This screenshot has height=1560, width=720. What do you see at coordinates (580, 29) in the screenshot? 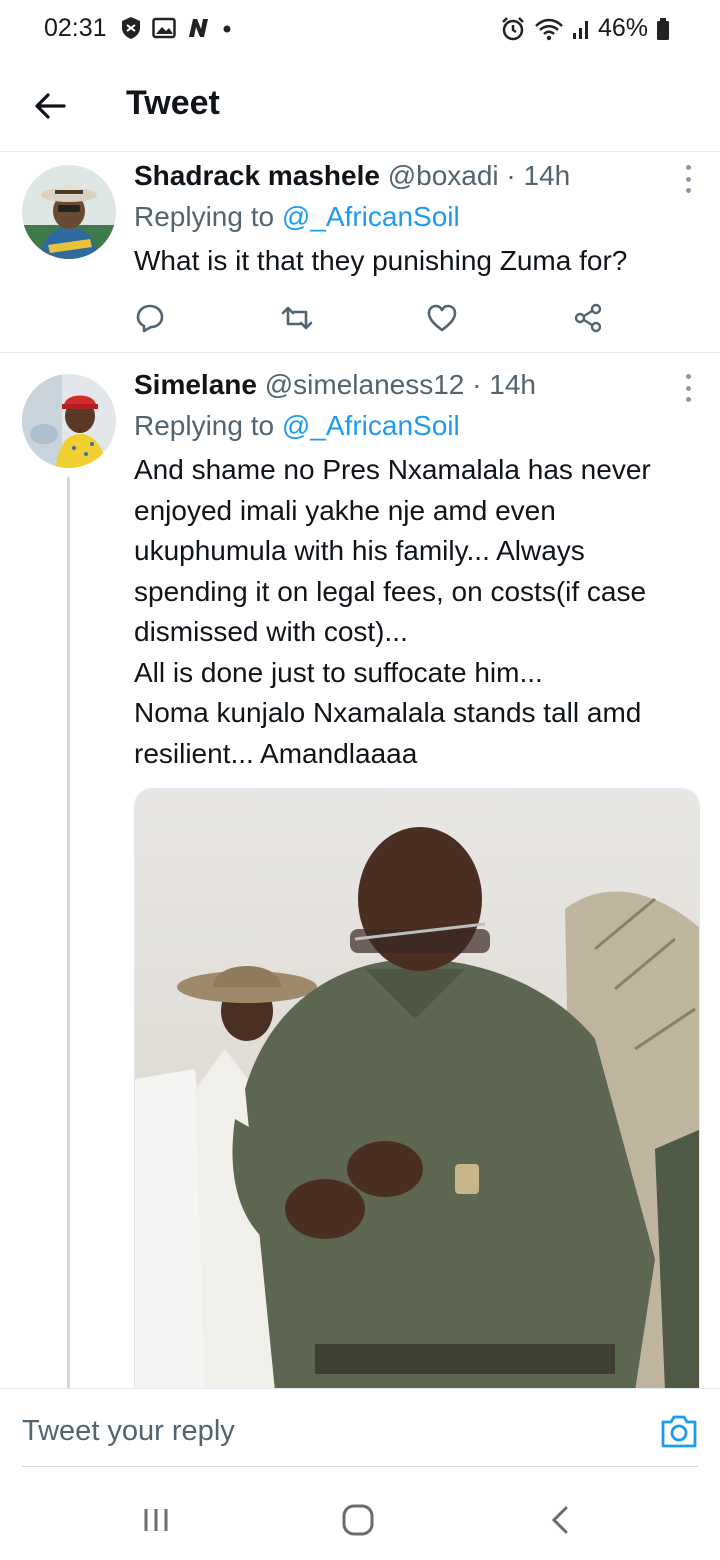
I see `signal-icon` at bounding box center [580, 29].